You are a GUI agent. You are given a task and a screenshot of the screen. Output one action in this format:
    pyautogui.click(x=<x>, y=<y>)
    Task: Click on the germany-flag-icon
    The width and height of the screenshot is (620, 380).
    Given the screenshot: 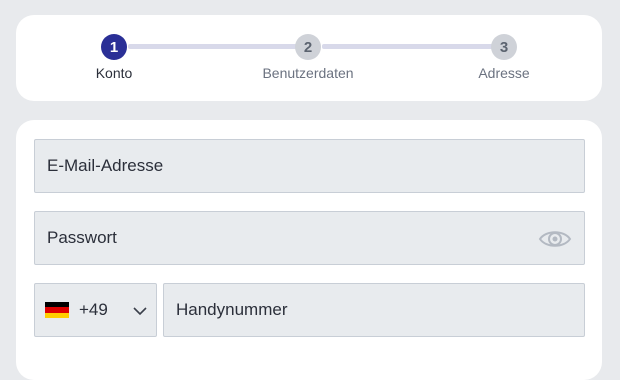 What is the action you would take?
    pyautogui.click(x=57, y=310)
    